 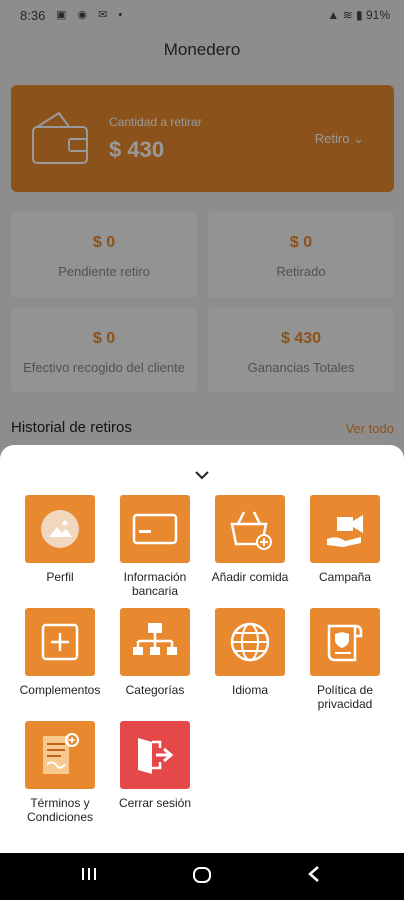 What do you see at coordinates (155, 584) in the screenshot?
I see `menu-item-label: Información bancaria` at bounding box center [155, 584].